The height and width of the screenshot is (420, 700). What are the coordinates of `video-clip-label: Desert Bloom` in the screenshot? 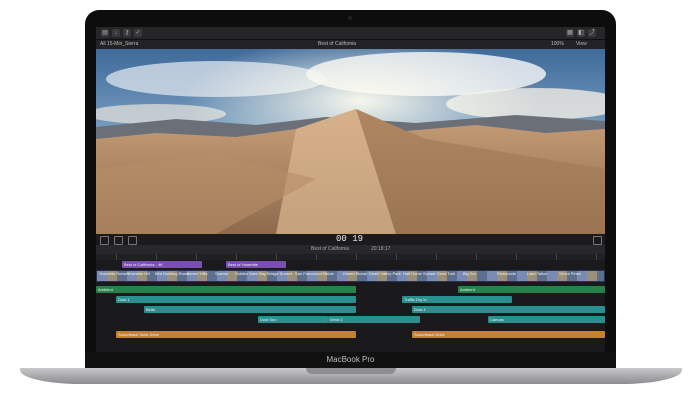 It's located at (355, 273).